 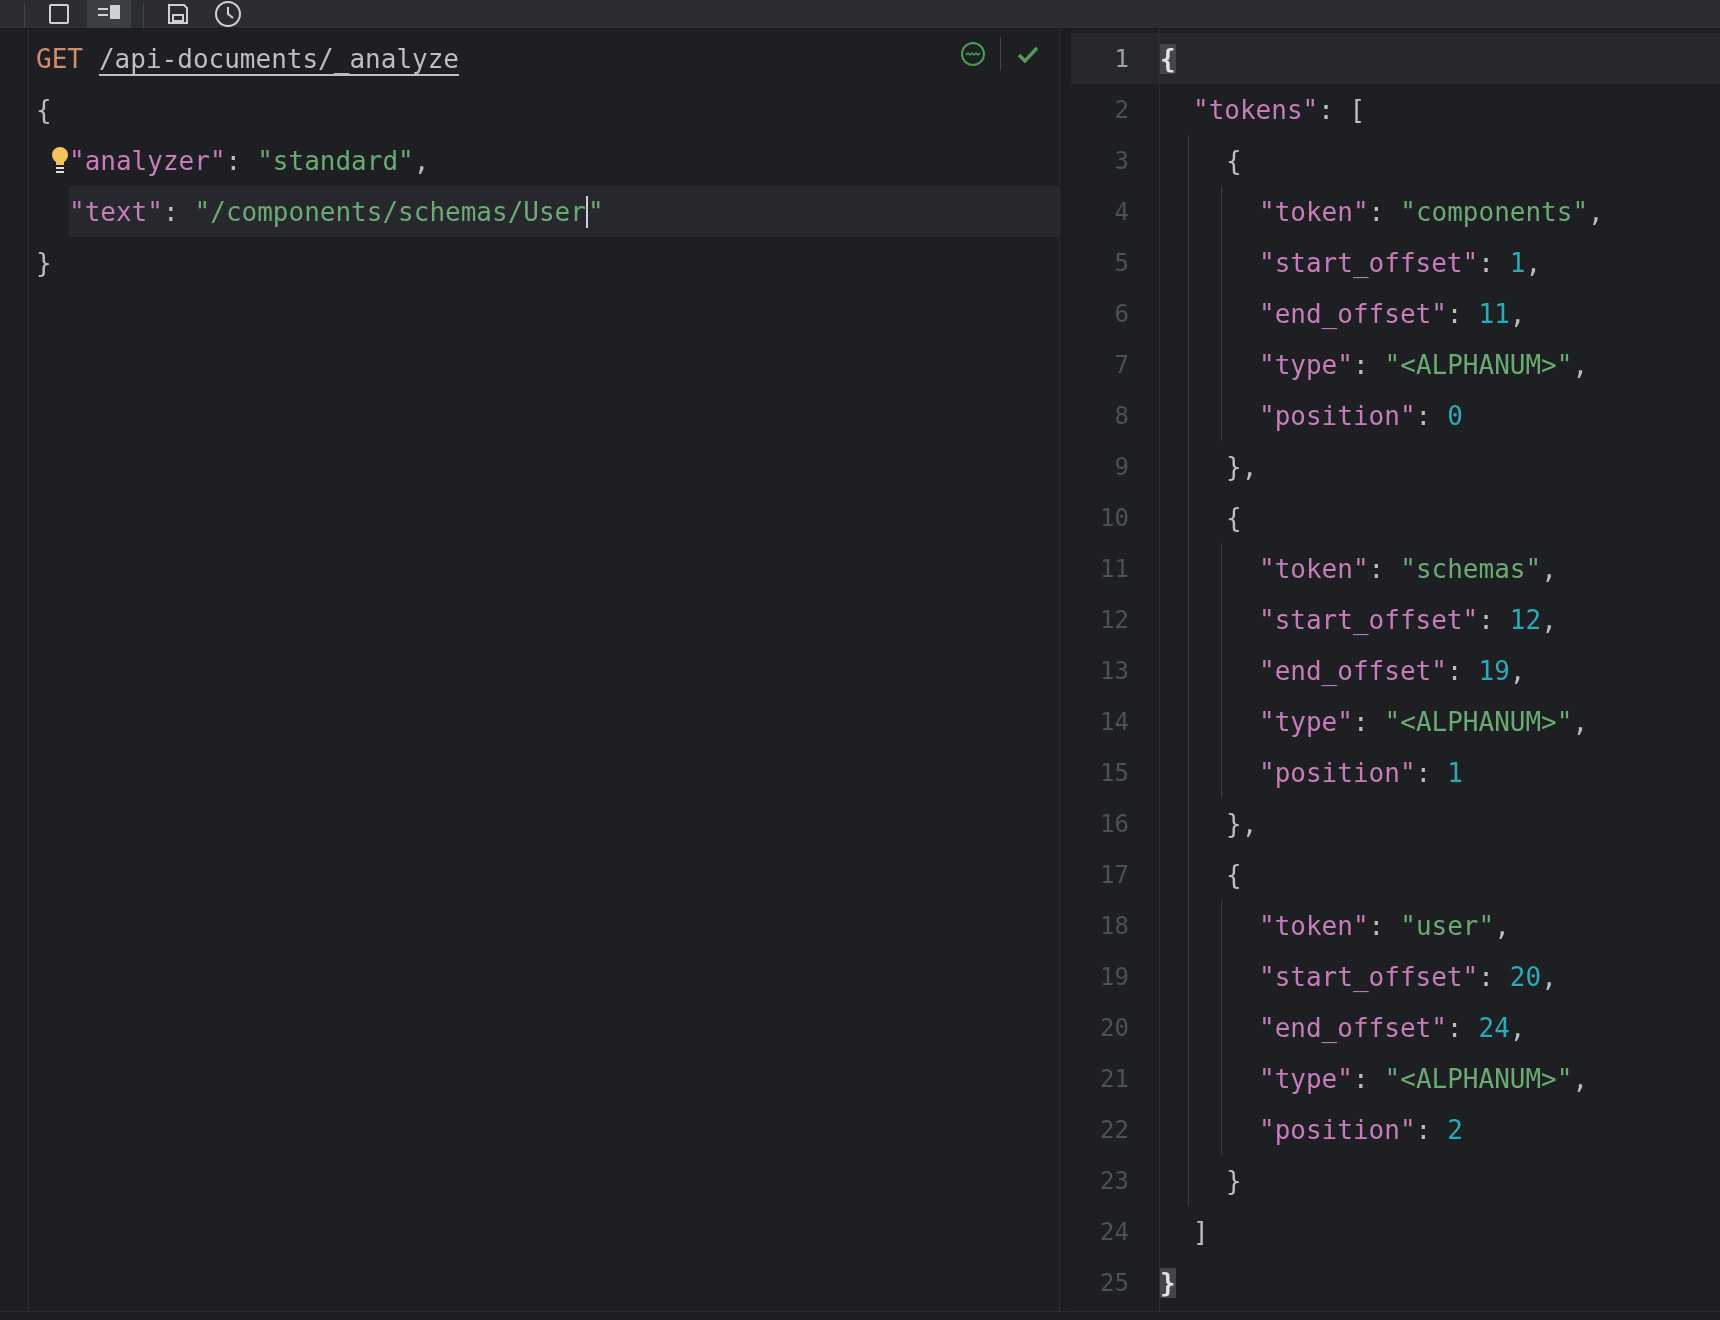 I want to click on json-string: "standard", so click(x=335, y=160).